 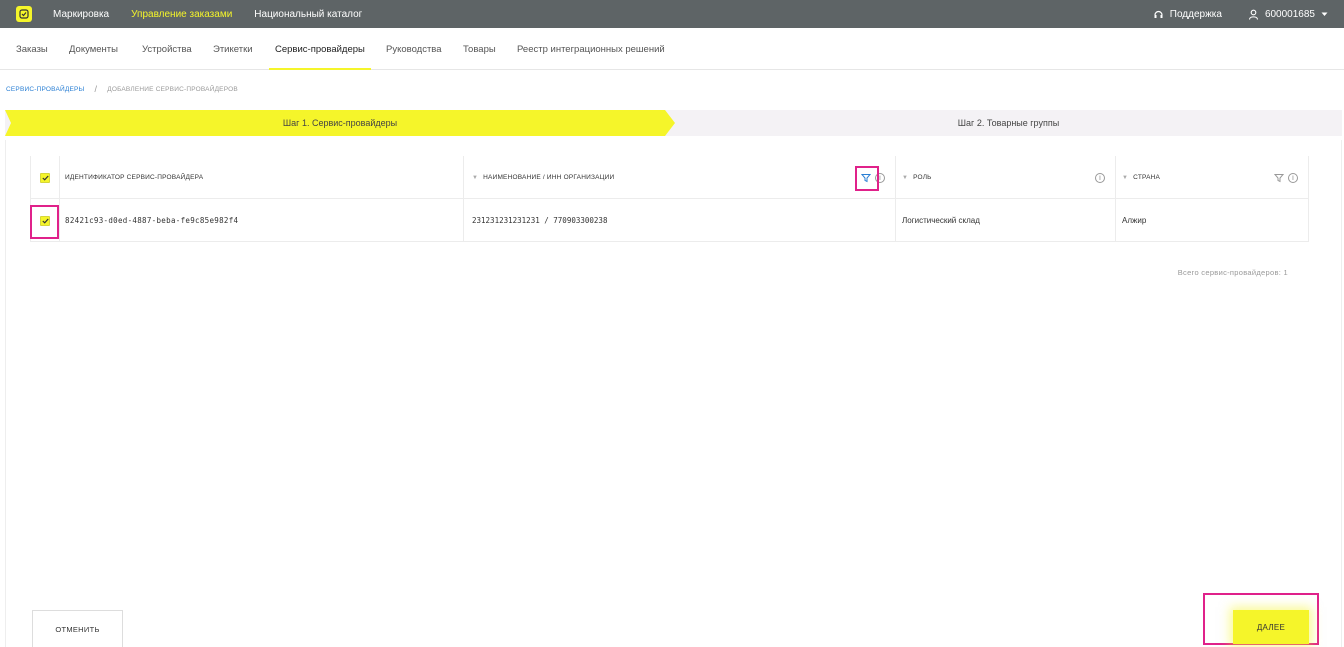 What do you see at coordinates (922, 177) in the screenshot?
I see `header-role-label: РОЛЬ` at bounding box center [922, 177].